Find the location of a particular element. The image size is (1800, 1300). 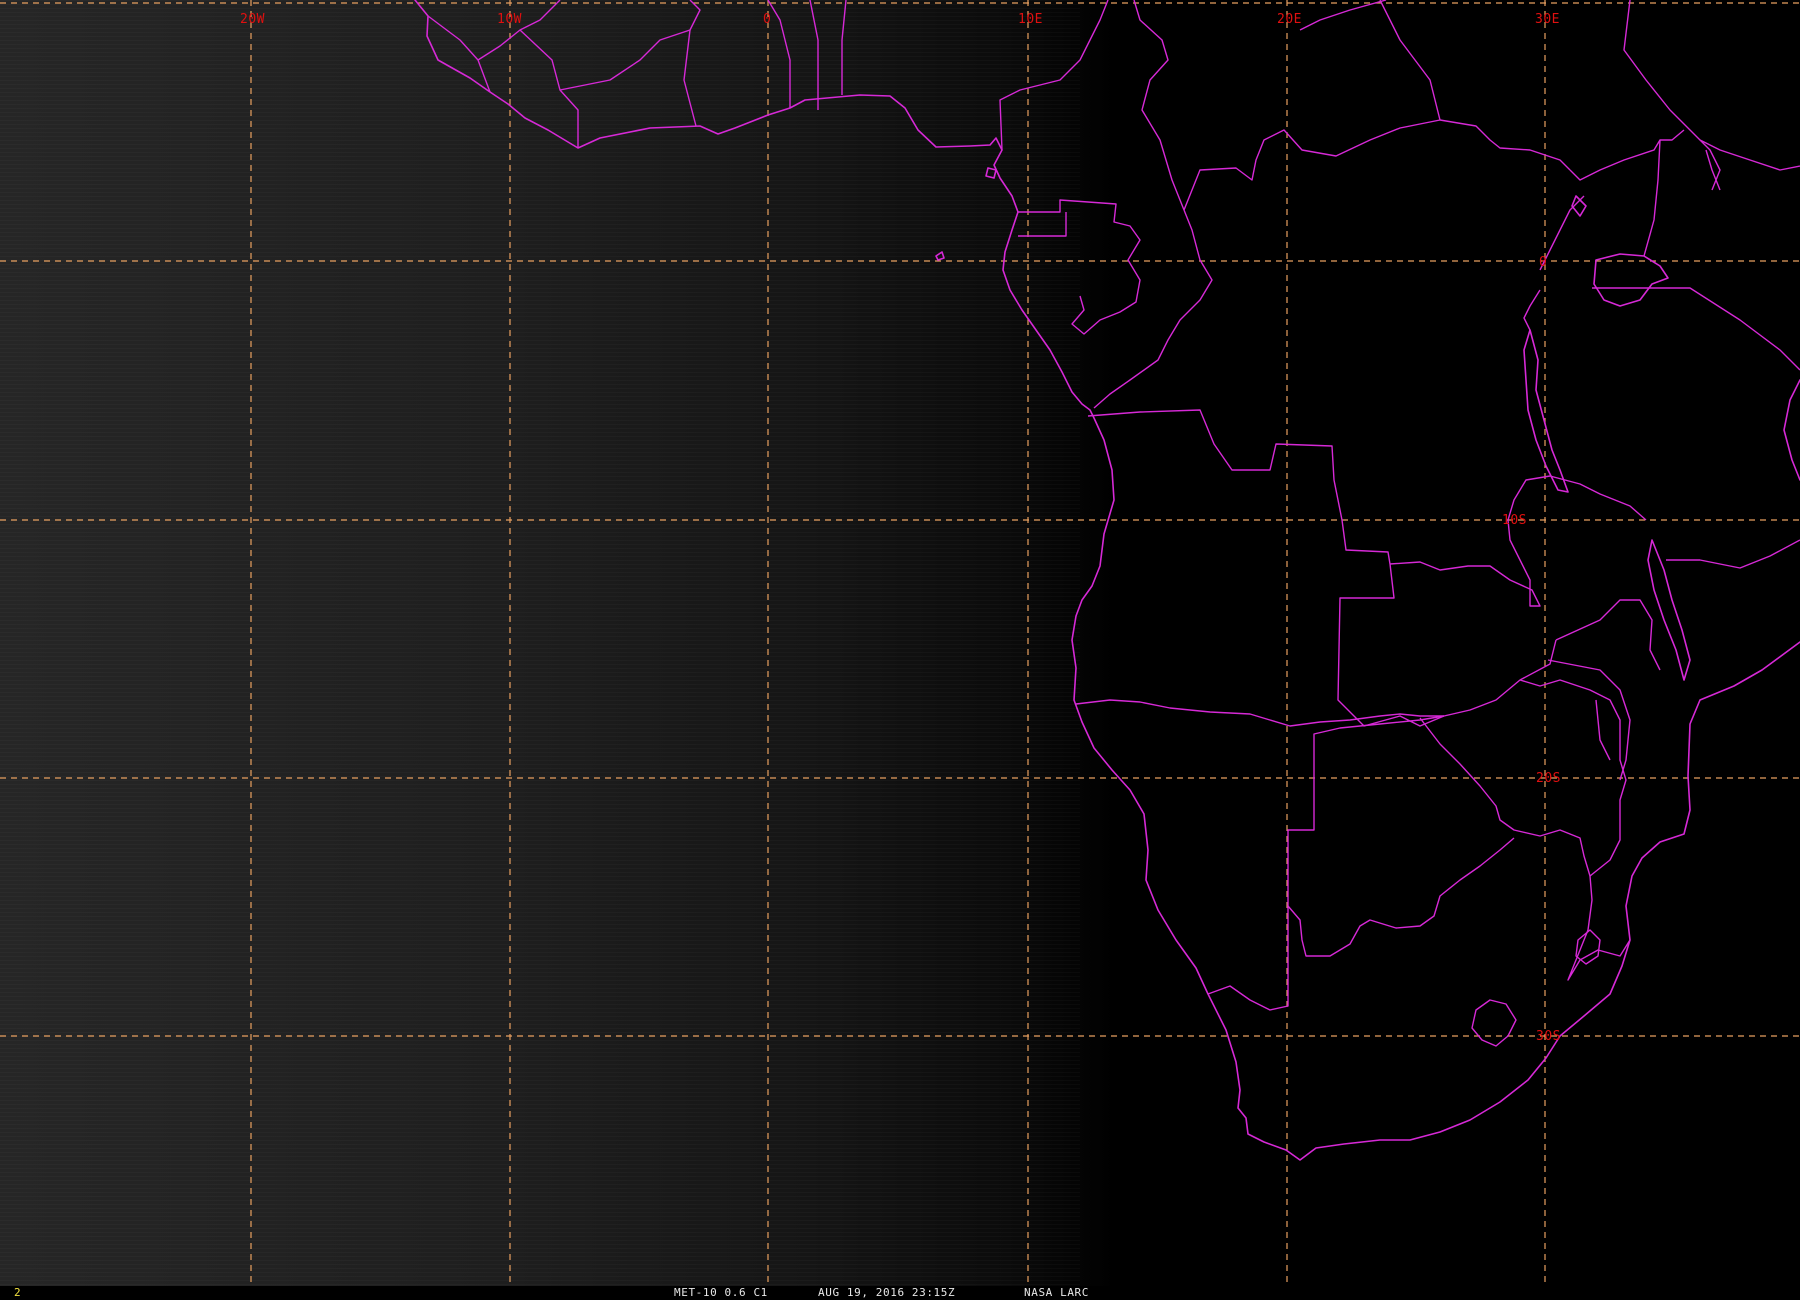

label-10e: 10E is located at coordinates (1030, 19).